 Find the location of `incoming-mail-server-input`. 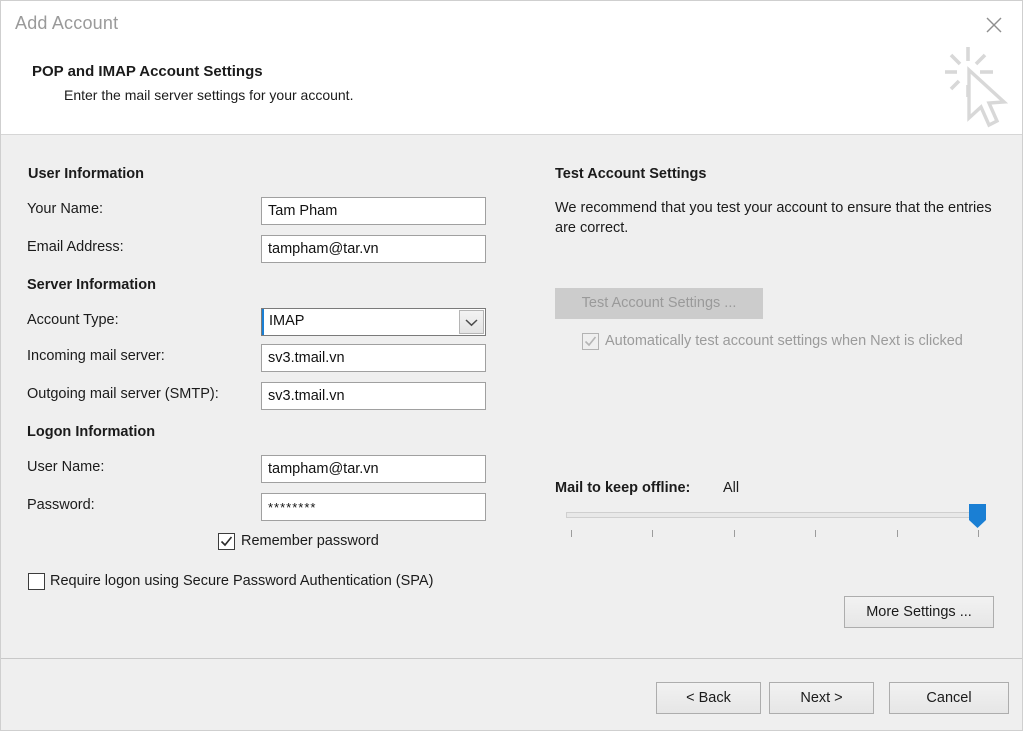

incoming-mail-server-input is located at coordinates (373, 358).